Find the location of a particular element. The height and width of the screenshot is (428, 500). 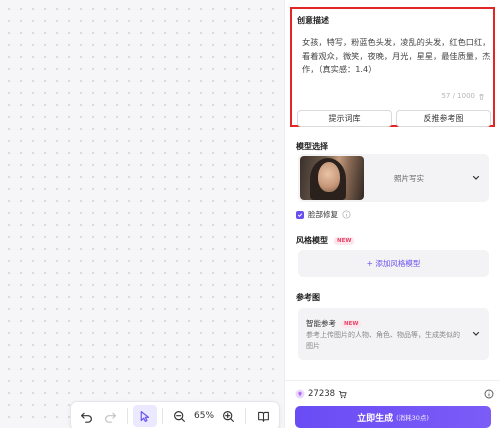

smart-reference-label: 智能参考 is located at coordinates (321, 323).